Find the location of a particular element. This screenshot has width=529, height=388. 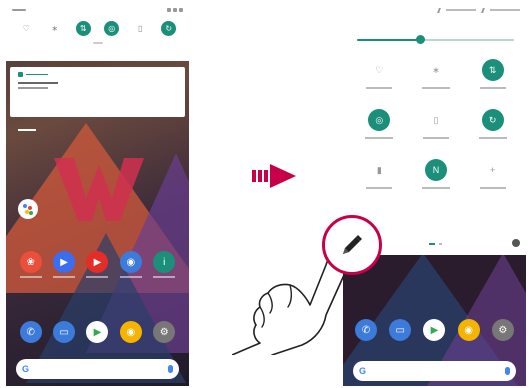

qs-tile: ↻ is located at coordinates (492, 124).